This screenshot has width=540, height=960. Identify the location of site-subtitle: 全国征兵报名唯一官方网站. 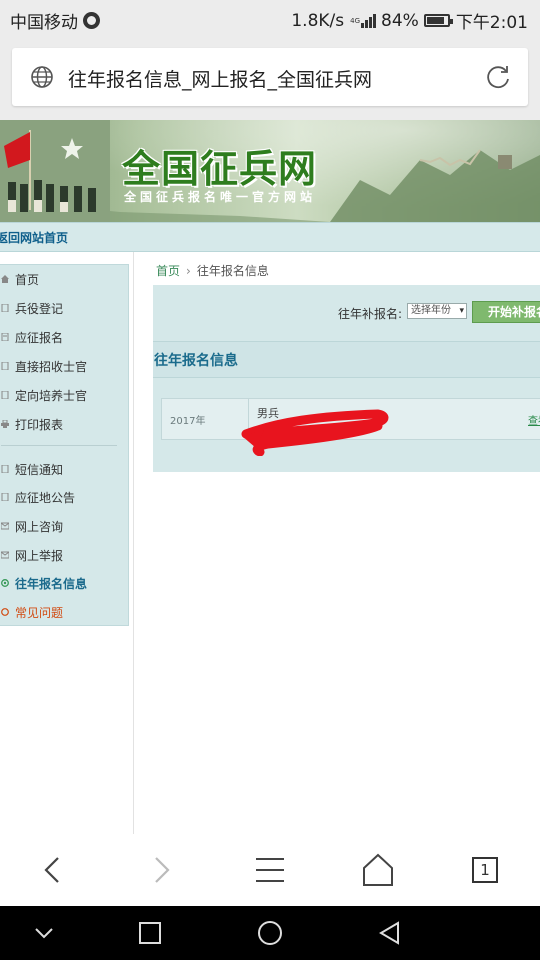
(220, 197).